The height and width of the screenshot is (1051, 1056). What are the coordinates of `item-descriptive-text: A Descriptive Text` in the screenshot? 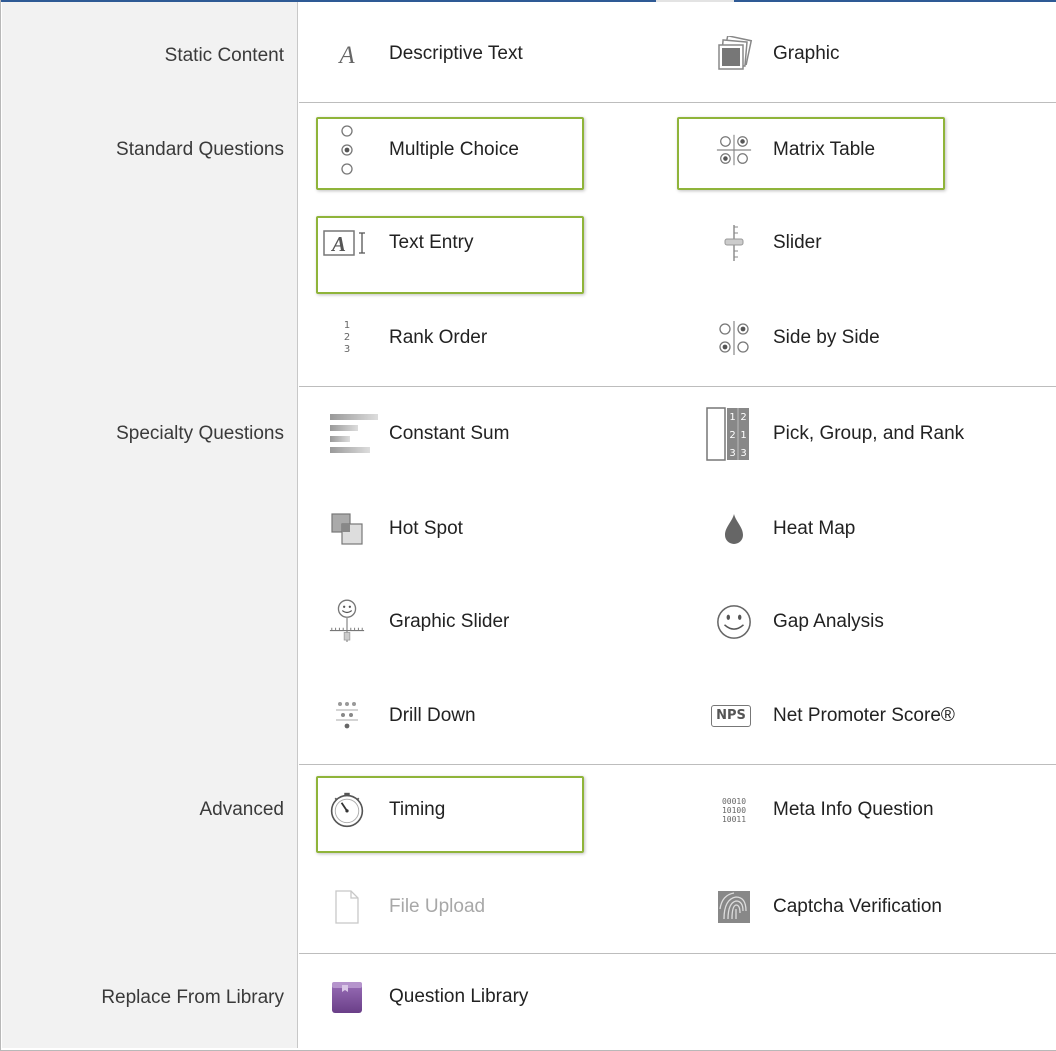 It's located at (456, 54).